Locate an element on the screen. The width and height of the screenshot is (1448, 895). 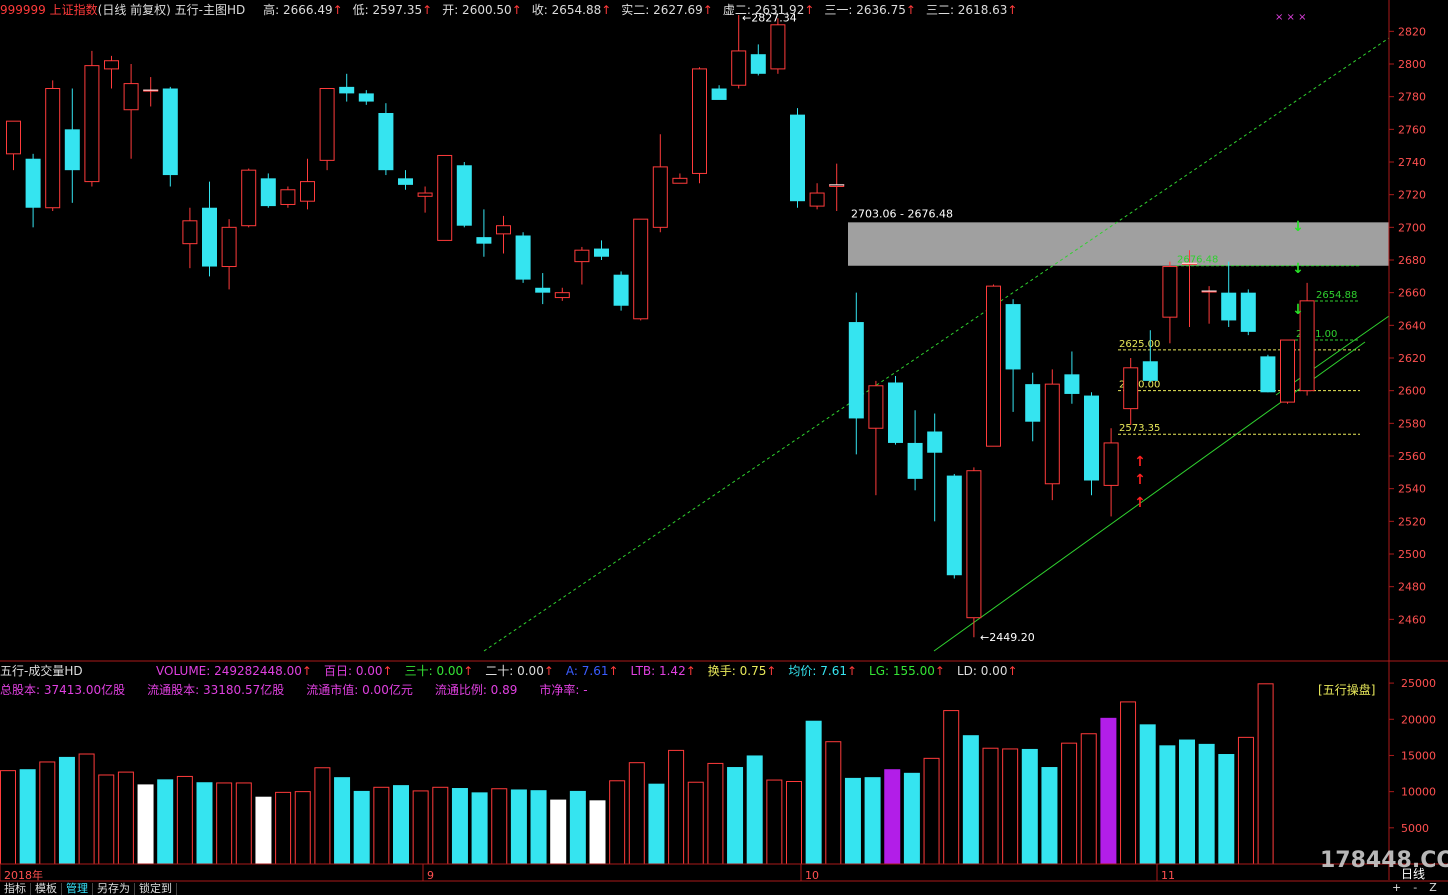
tab-0: 指标 is located at coordinates (15, 889).